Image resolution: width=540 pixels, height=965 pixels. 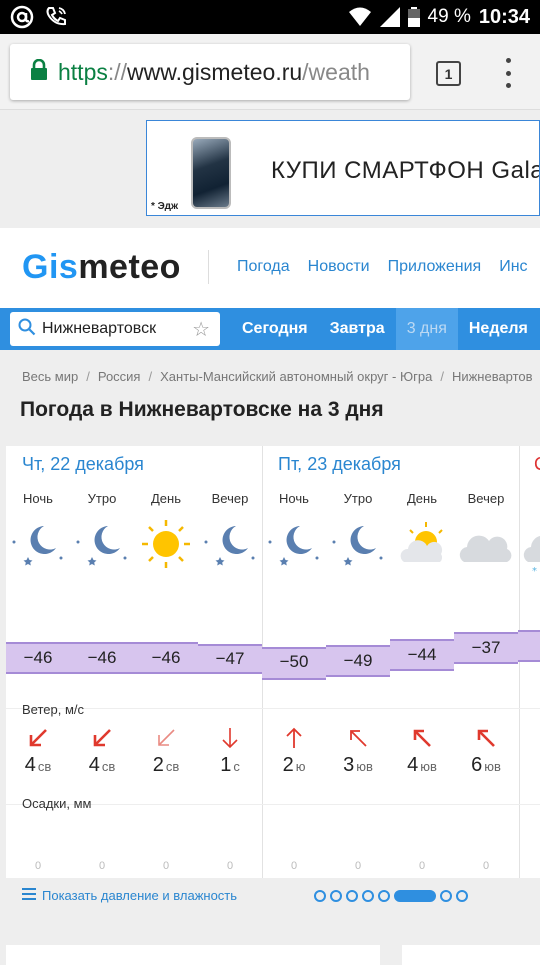 I want to click on phone-call-icon, so click(x=56, y=17).